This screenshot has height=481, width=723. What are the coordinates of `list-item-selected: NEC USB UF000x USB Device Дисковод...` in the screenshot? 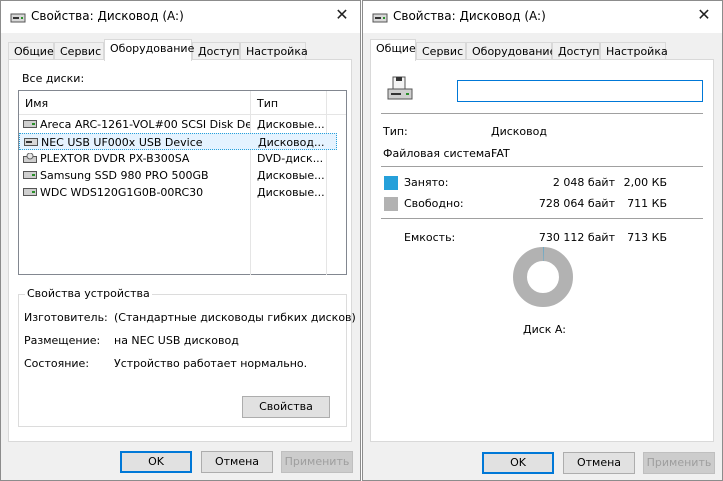 It's located at (178, 141).